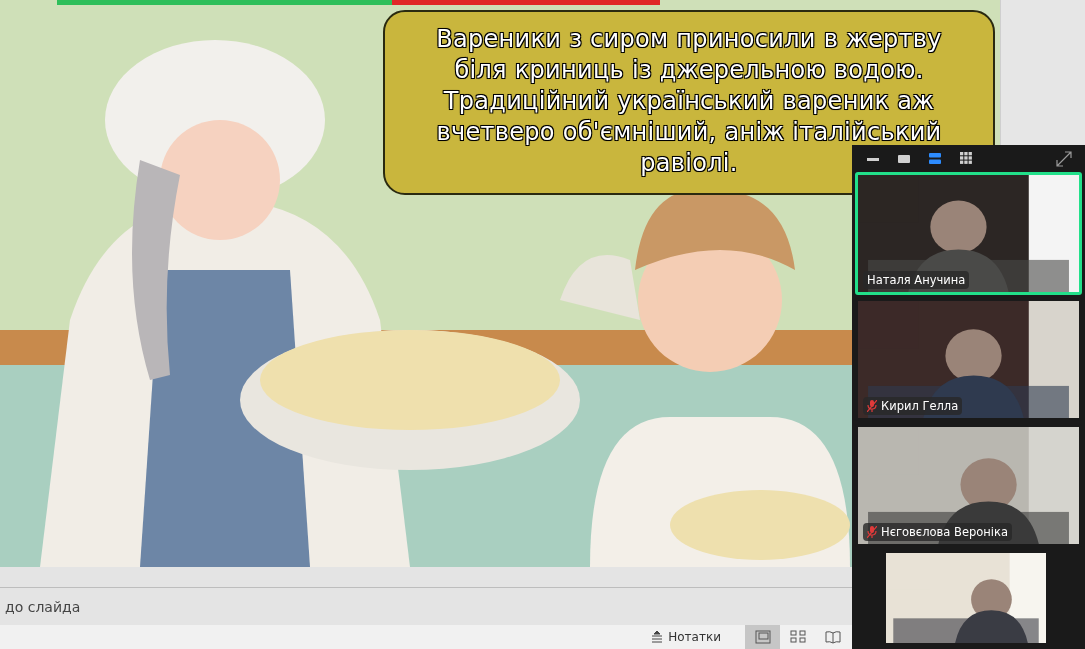 The width and height of the screenshot is (1085, 649). Describe the element at coordinates (797, 637) in the screenshot. I see `grid-view-icon` at that location.